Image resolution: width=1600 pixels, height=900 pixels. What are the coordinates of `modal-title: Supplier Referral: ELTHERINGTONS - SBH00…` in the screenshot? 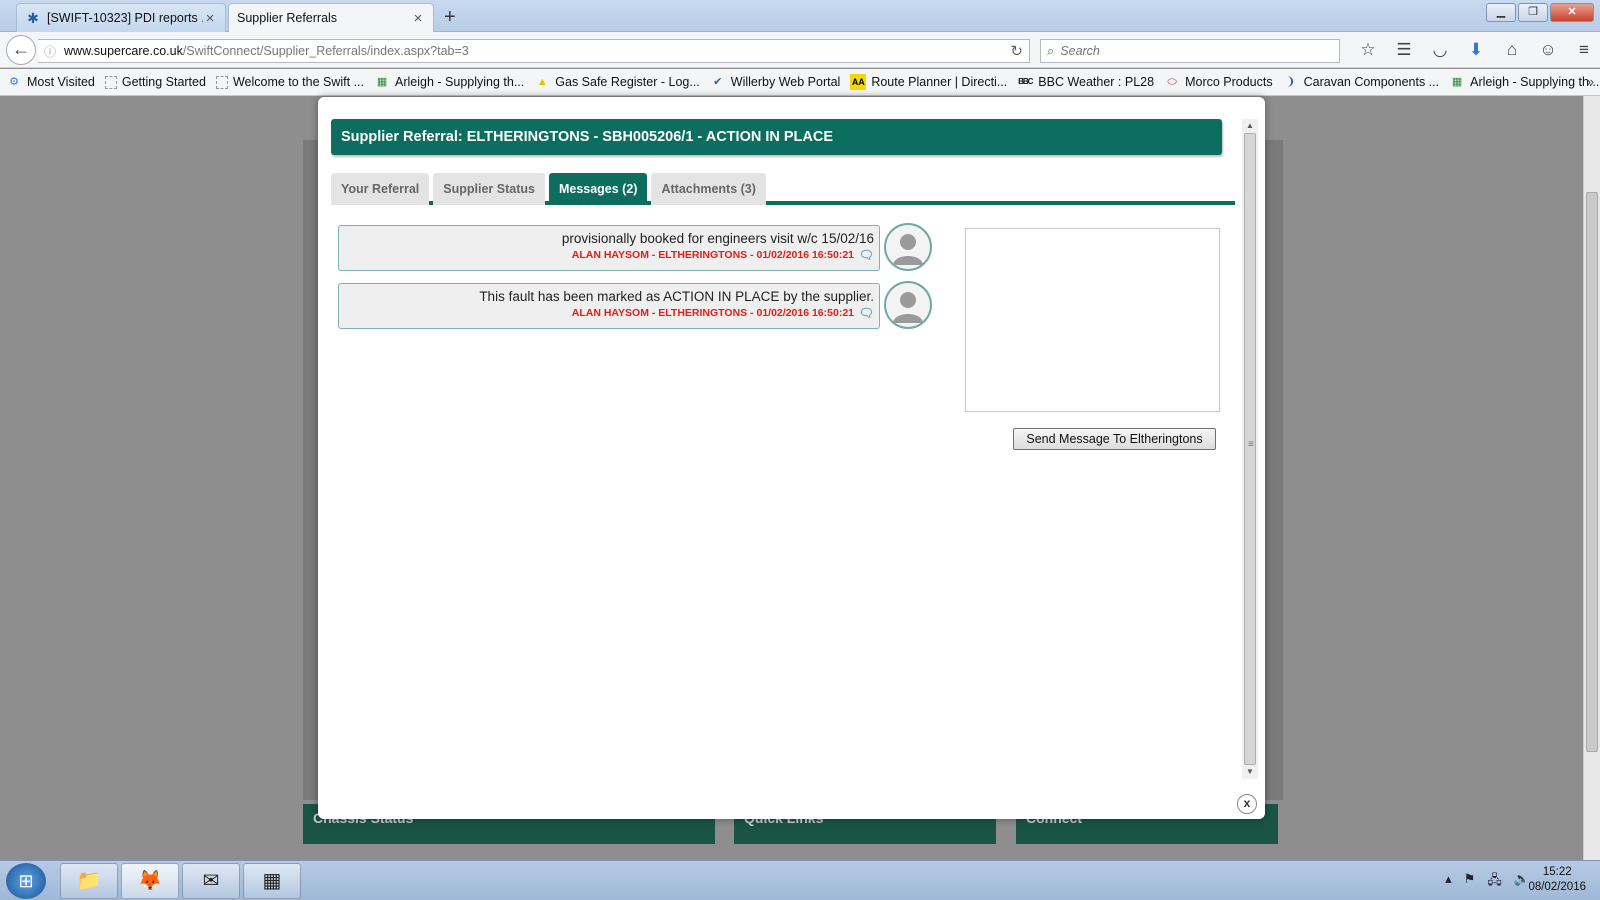 It's located at (776, 137).